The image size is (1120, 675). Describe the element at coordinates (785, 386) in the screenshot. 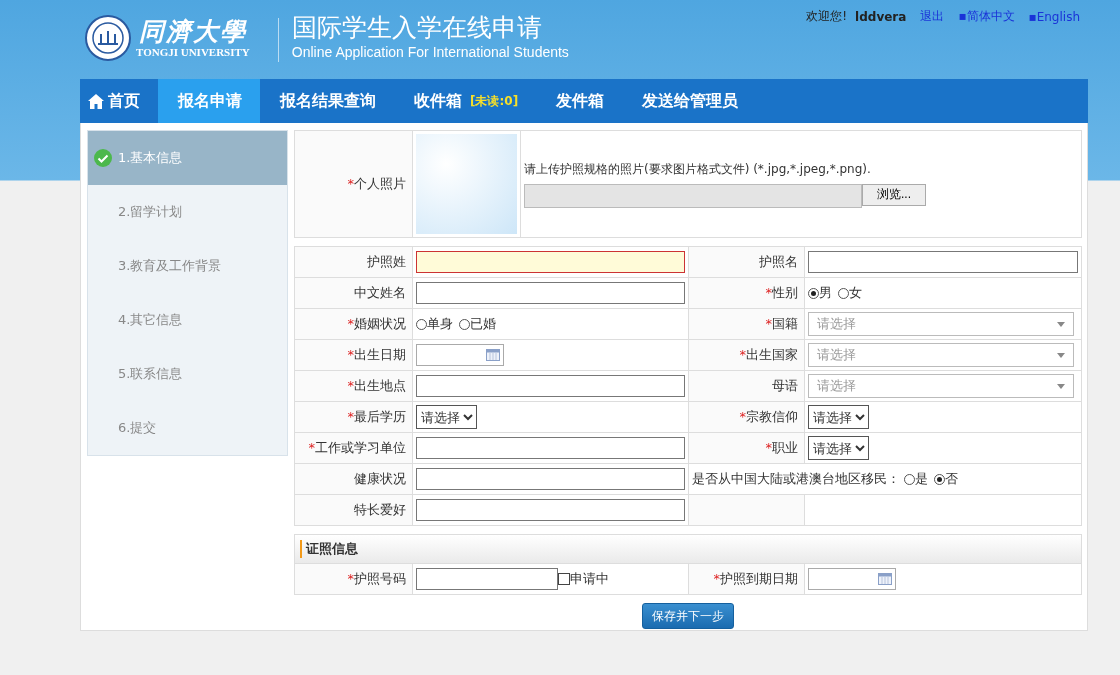

I see `field-label: 母语` at that location.